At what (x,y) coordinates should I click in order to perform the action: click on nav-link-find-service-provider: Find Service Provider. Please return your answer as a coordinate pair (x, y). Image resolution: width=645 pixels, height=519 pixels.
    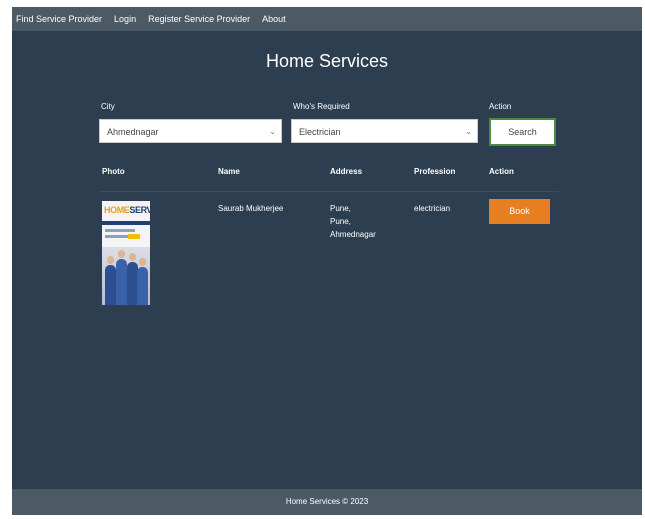
    Looking at the image, I should click on (59, 19).